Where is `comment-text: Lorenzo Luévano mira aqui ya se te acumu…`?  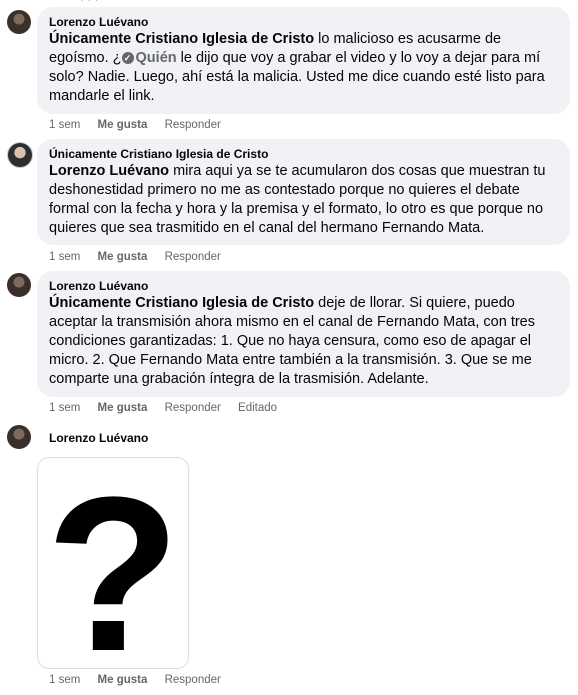
comment-text: Lorenzo Luévano mira aqui ya se te acumu… is located at coordinates (297, 199).